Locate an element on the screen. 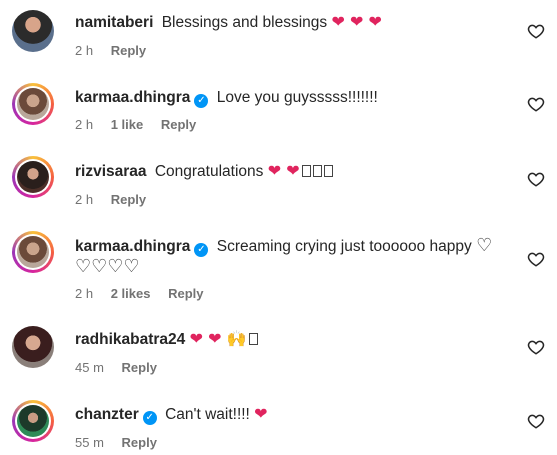 The height and width of the screenshot is (455, 557). timestamp: 45 m is located at coordinates (89, 367).